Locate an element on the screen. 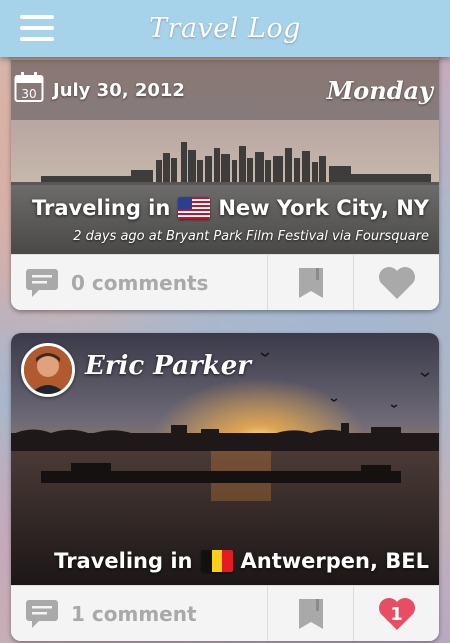  travel-location-line: Traveling in Antwerpen, BEL is located at coordinates (241, 561).